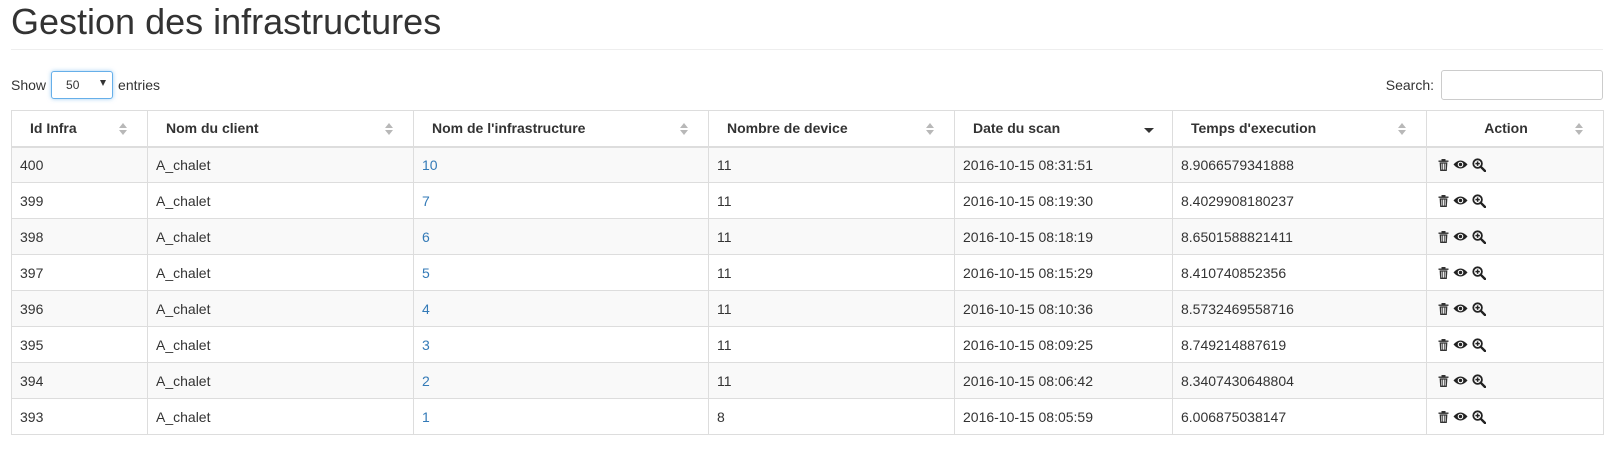  What do you see at coordinates (1522, 85) in the screenshot?
I see `search-input` at bounding box center [1522, 85].